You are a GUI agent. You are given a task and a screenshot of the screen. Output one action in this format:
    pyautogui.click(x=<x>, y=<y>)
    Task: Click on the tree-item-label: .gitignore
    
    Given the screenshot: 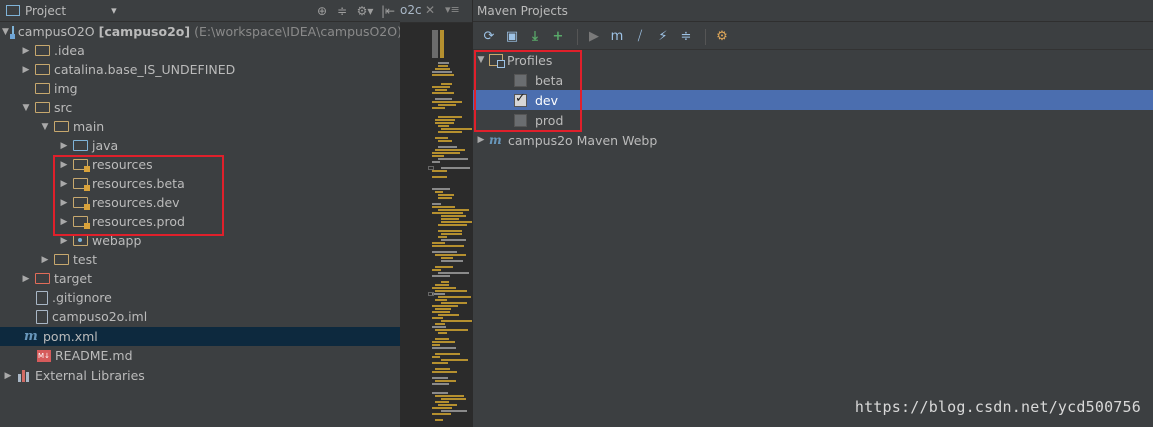 What is the action you would take?
    pyautogui.click(x=82, y=297)
    